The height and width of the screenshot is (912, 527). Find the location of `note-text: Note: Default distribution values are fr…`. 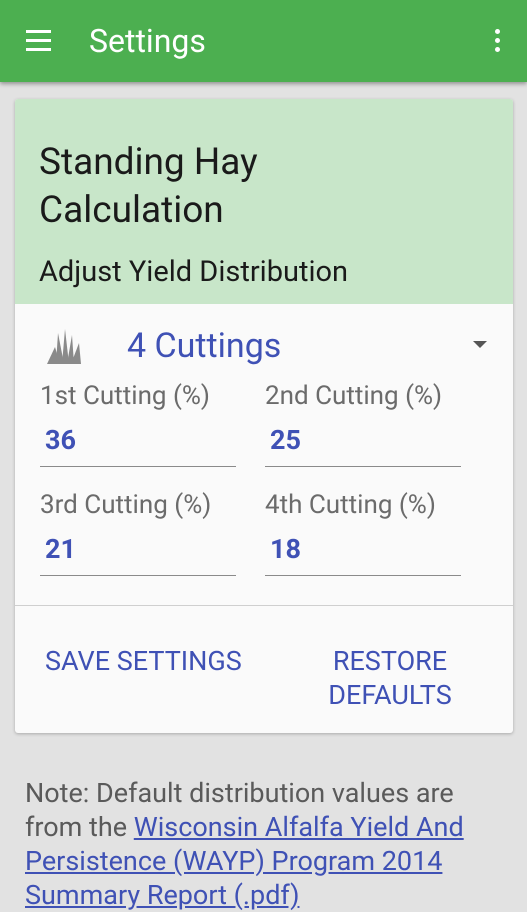

note-text: Note: Default distribution values are fr… is located at coordinates (265, 844).